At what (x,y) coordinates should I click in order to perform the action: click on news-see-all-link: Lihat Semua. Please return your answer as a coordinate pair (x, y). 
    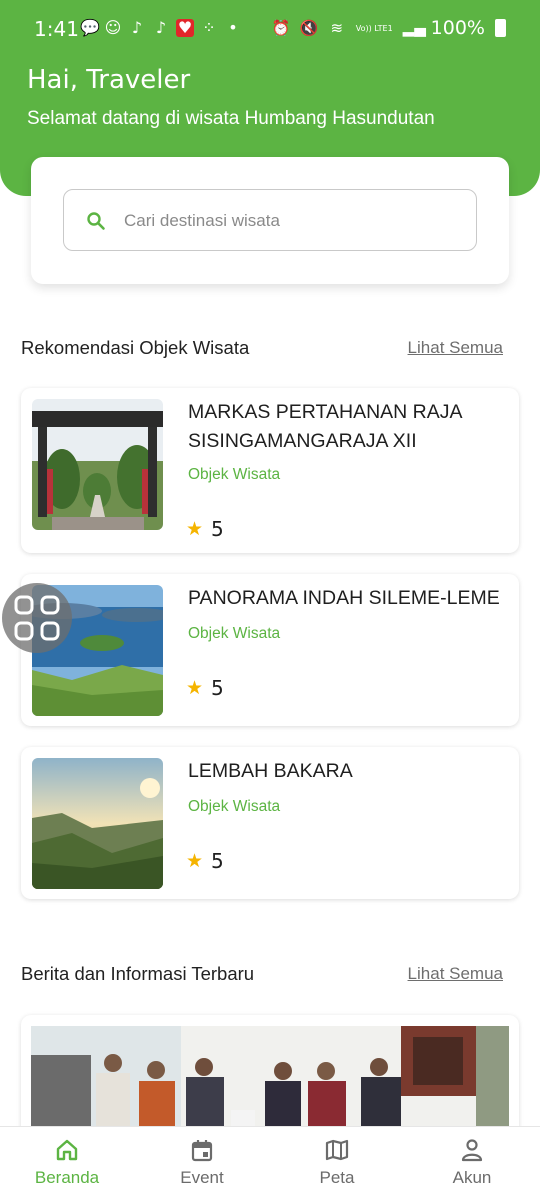
    Looking at the image, I should click on (455, 974).